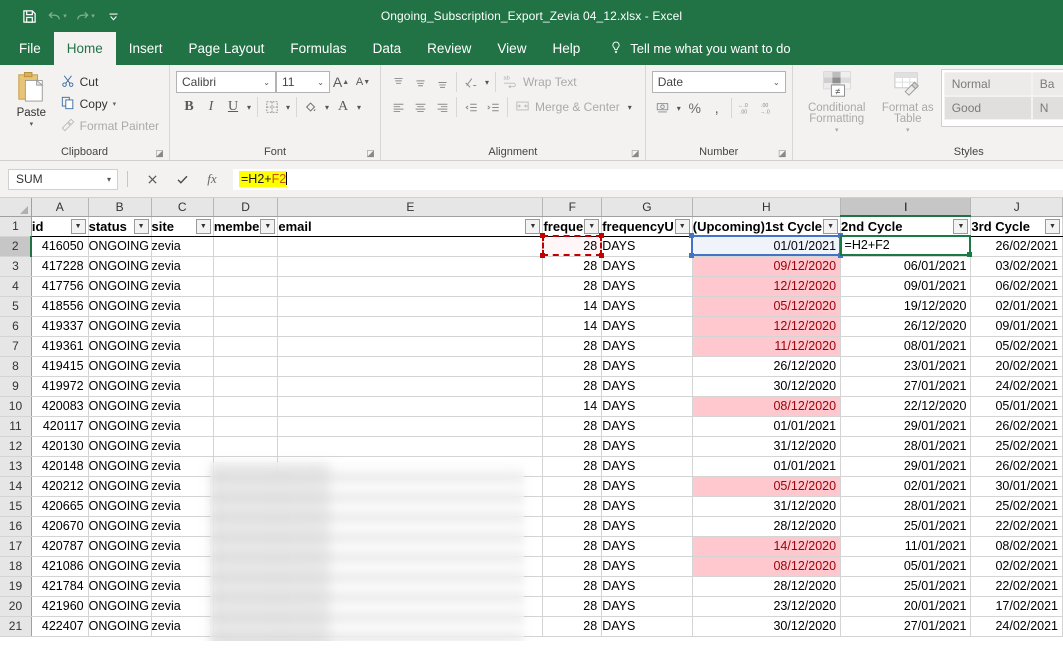 The image size is (1063, 664). I want to click on fill-color-button, so click(311, 107).